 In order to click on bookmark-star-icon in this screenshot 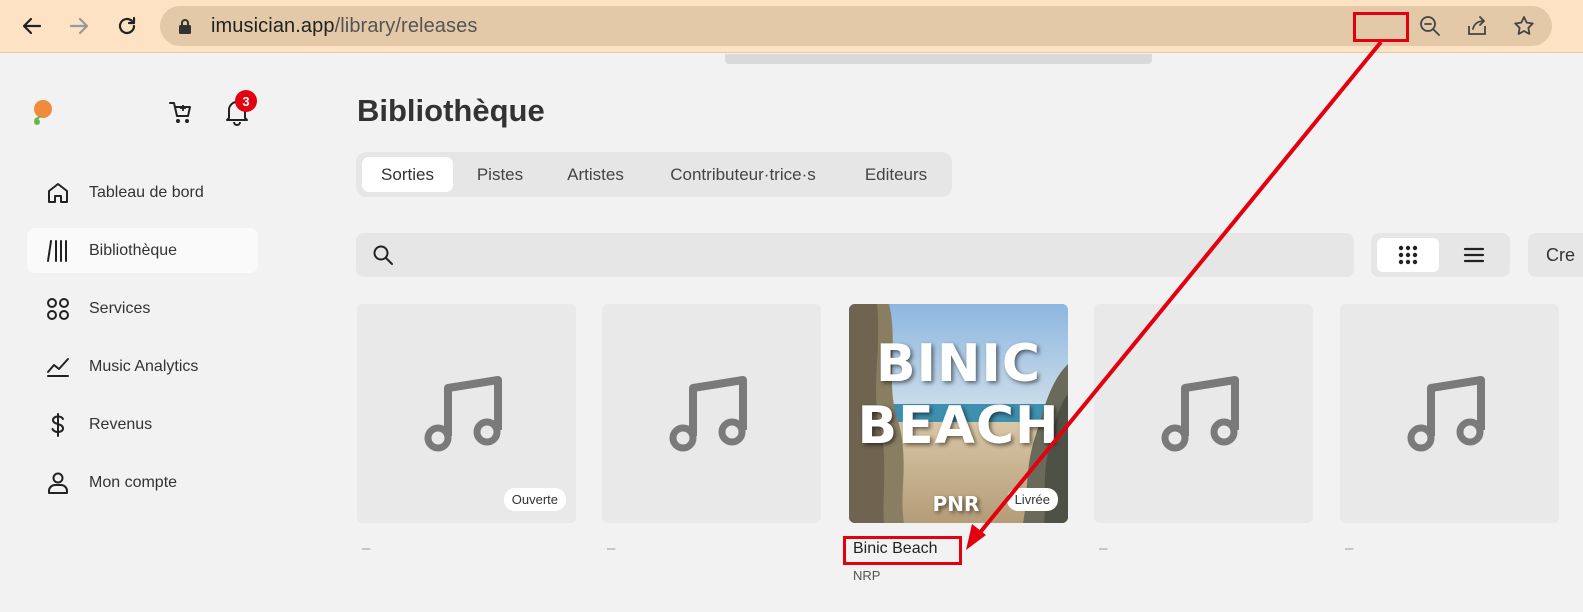, I will do `click(1524, 26)`.